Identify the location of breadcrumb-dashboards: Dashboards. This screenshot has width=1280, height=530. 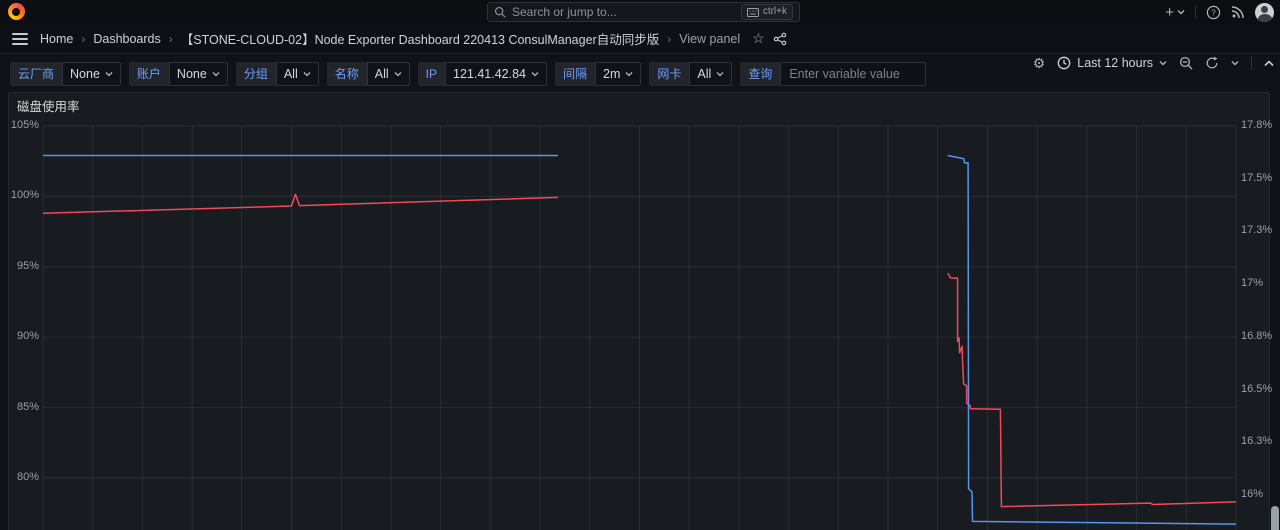
(126, 39).